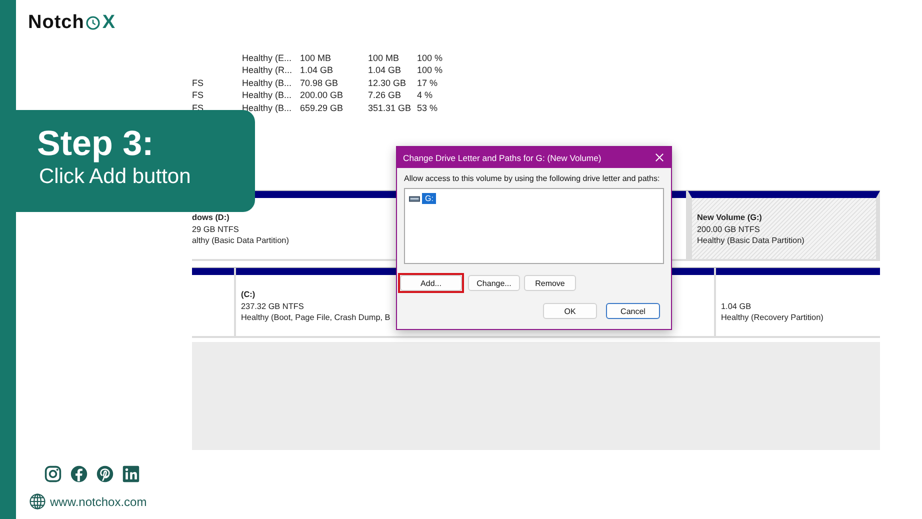 This screenshot has width=922, height=519. Describe the element at coordinates (72, 23) in the screenshot. I see `brand-logo: Notch X` at that location.